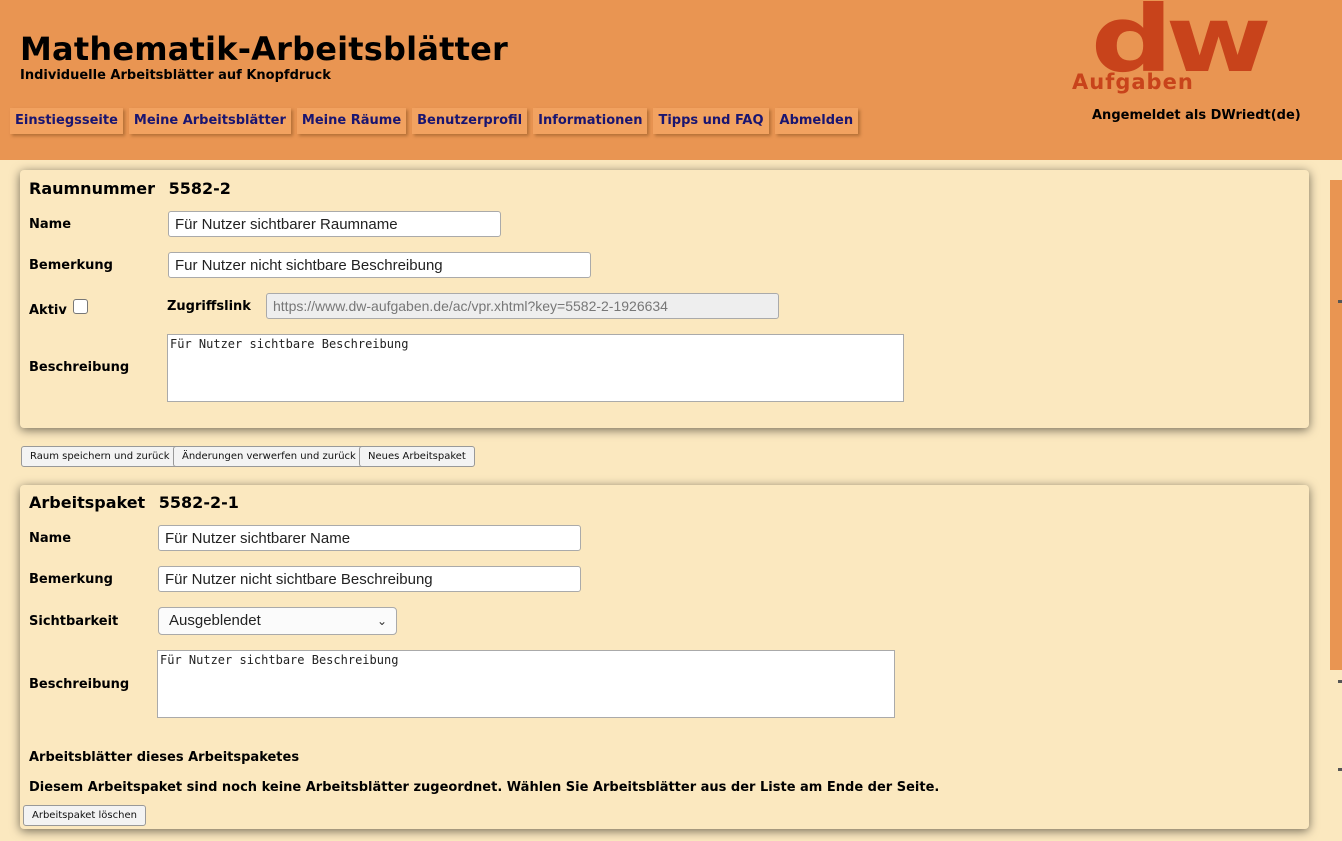 Image resolution: width=1342 pixels, height=841 pixels. I want to click on room-remark-input, so click(379, 265).